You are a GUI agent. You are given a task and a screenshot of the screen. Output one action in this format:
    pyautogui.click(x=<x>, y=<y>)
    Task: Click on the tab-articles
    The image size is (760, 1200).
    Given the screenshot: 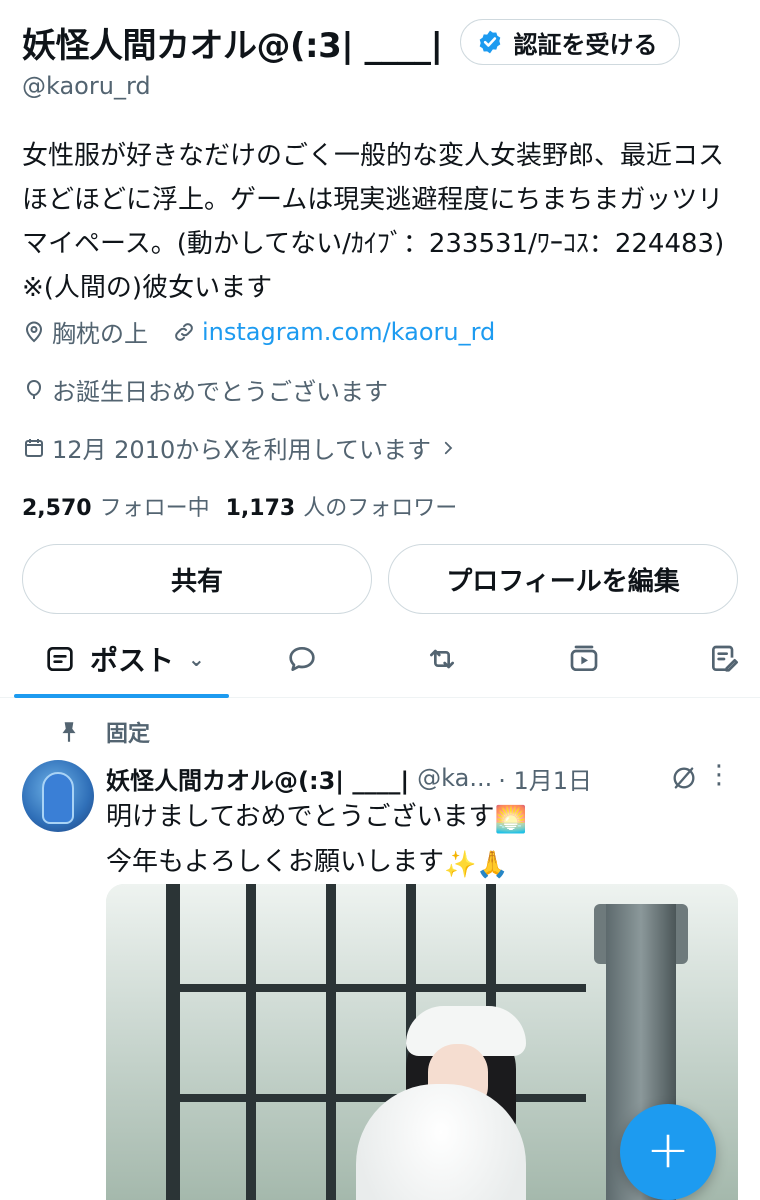 What is the action you would take?
    pyautogui.click(x=724, y=659)
    